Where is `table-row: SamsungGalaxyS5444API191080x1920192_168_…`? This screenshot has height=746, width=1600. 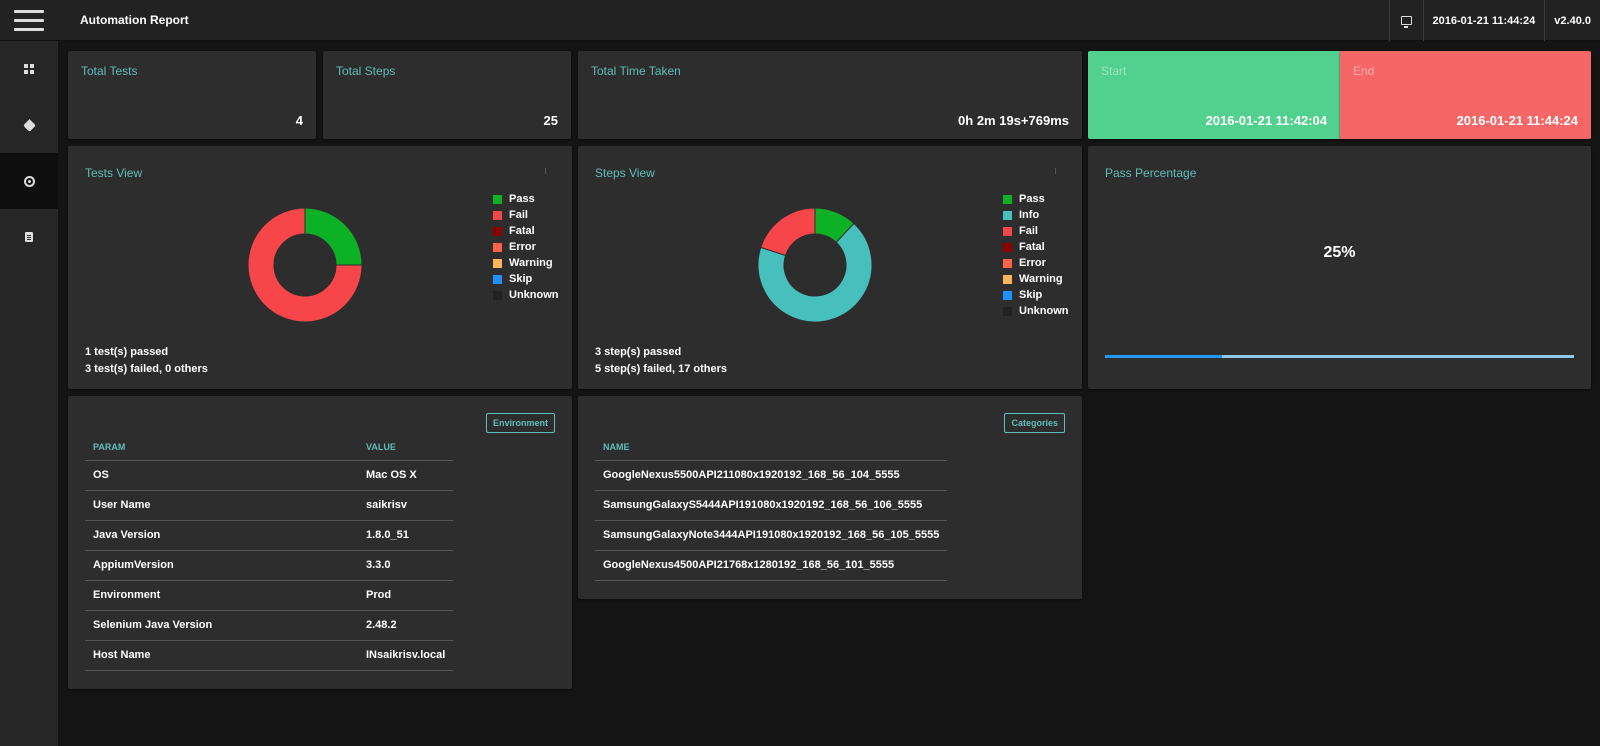
table-row: SamsungGalaxyS5444API191080x1920192_168_… is located at coordinates (771, 505).